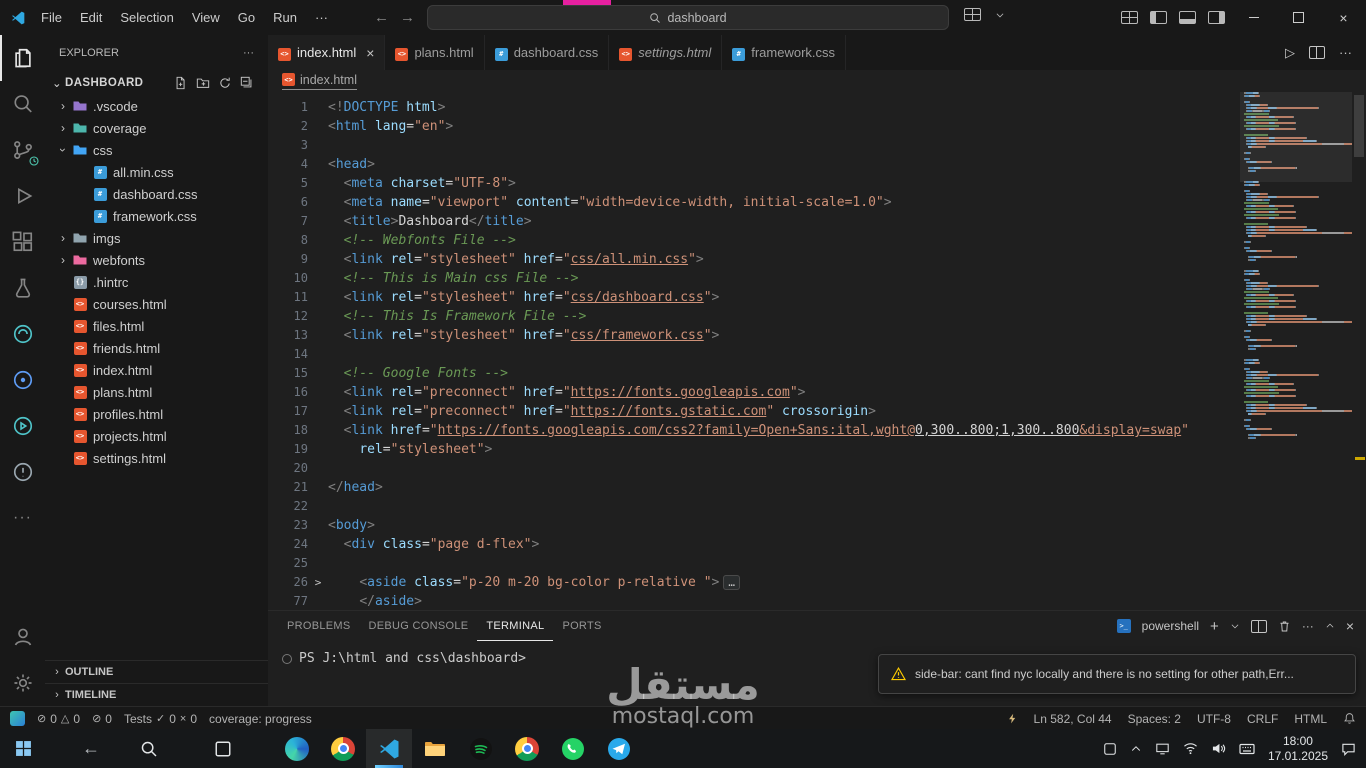 The width and height of the screenshot is (1366, 768). Describe the element at coordinates (1187, 17) in the screenshot. I see `toggle-panel-icon` at that location.